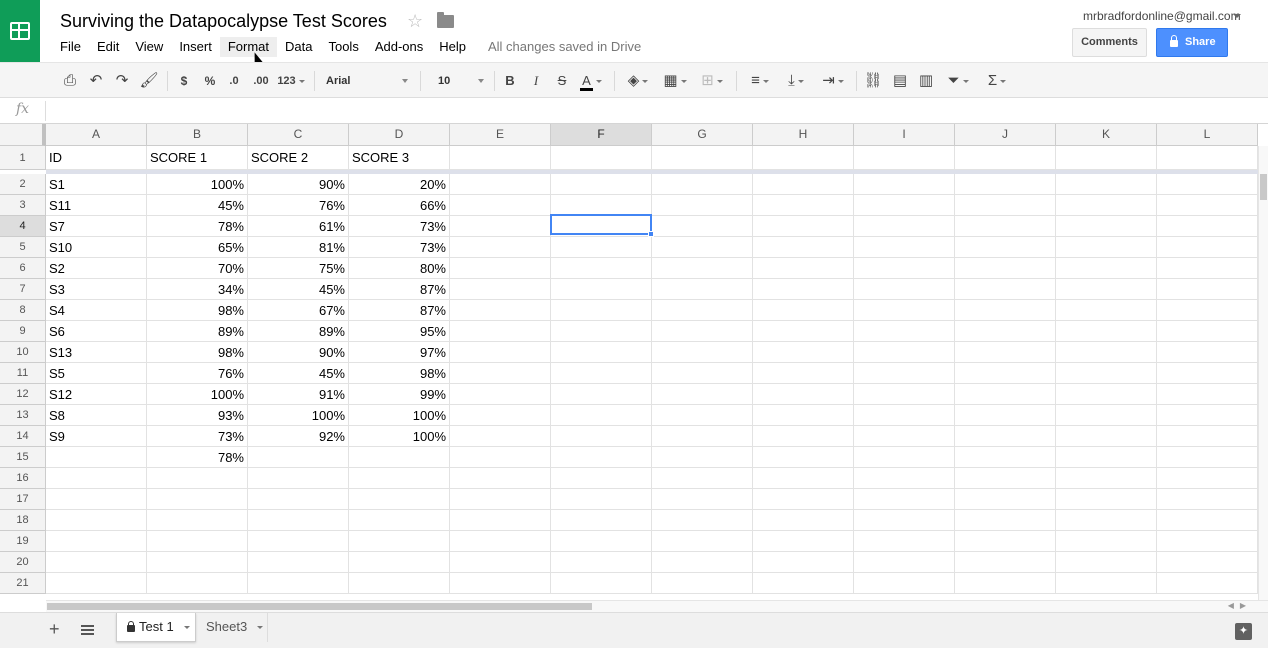  I want to click on cell-g12, so click(702, 394).